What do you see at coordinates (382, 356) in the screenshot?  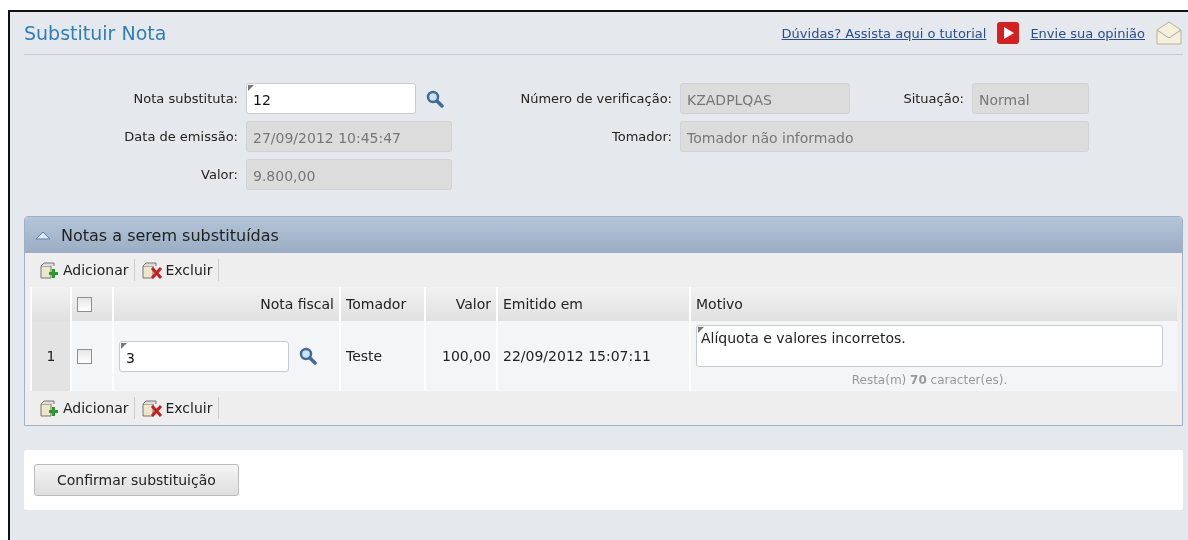 I see `table-cell: Teste` at bounding box center [382, 356].